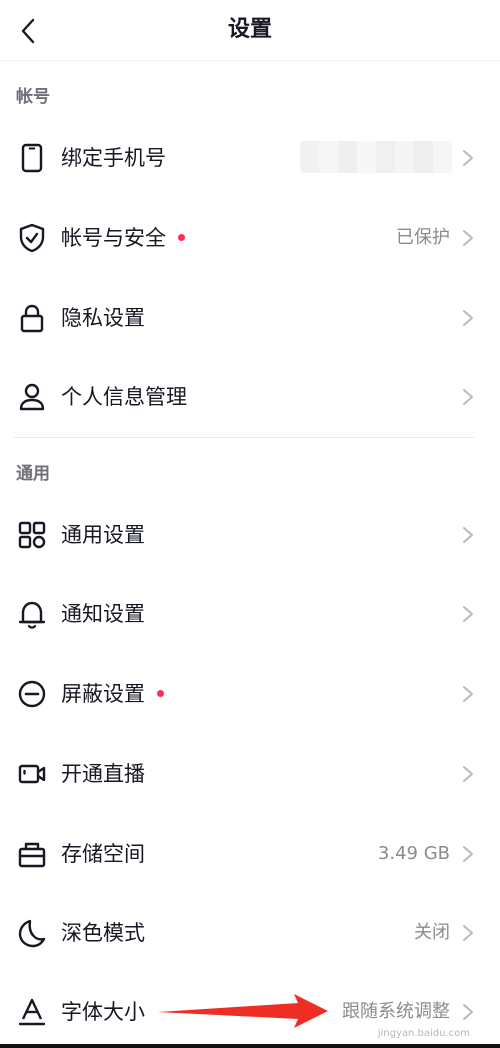 This screenshot has width=500, height=1048. I want to click on page-title: 设置, so click(249, 29).